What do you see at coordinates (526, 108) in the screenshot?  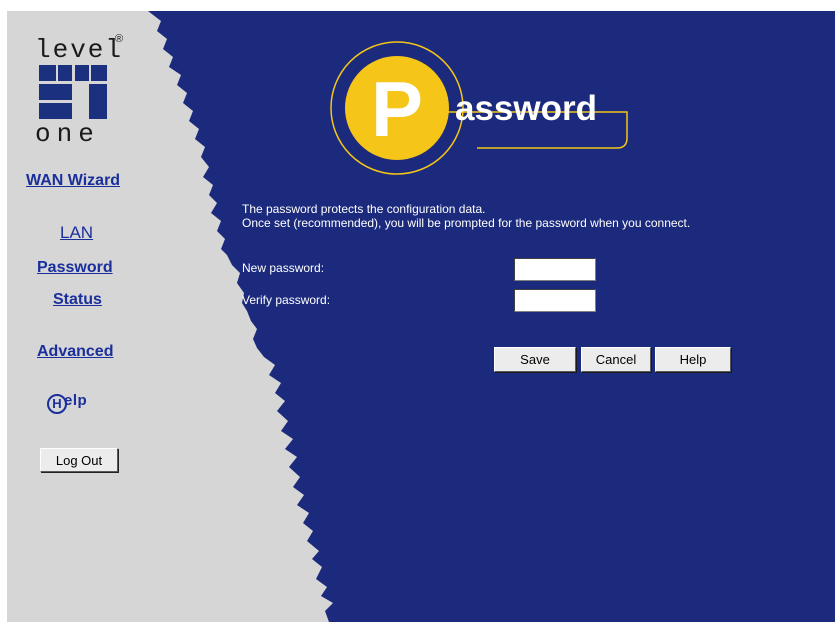 I see `header-title: assword` at bounding box center [526, 108].